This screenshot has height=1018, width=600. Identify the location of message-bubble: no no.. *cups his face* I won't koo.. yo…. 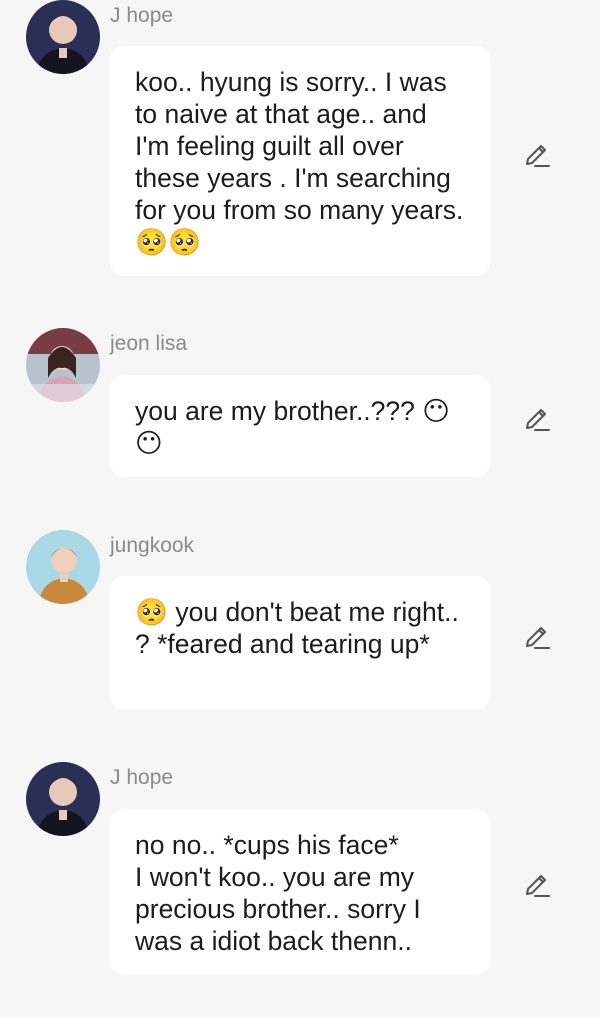
(300, 892).